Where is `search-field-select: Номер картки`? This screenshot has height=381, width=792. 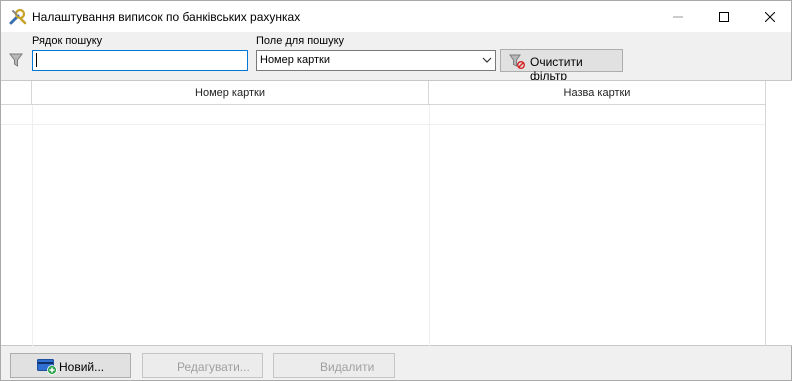
search-field-select: Номер картки is located at coordinates (376, 60).